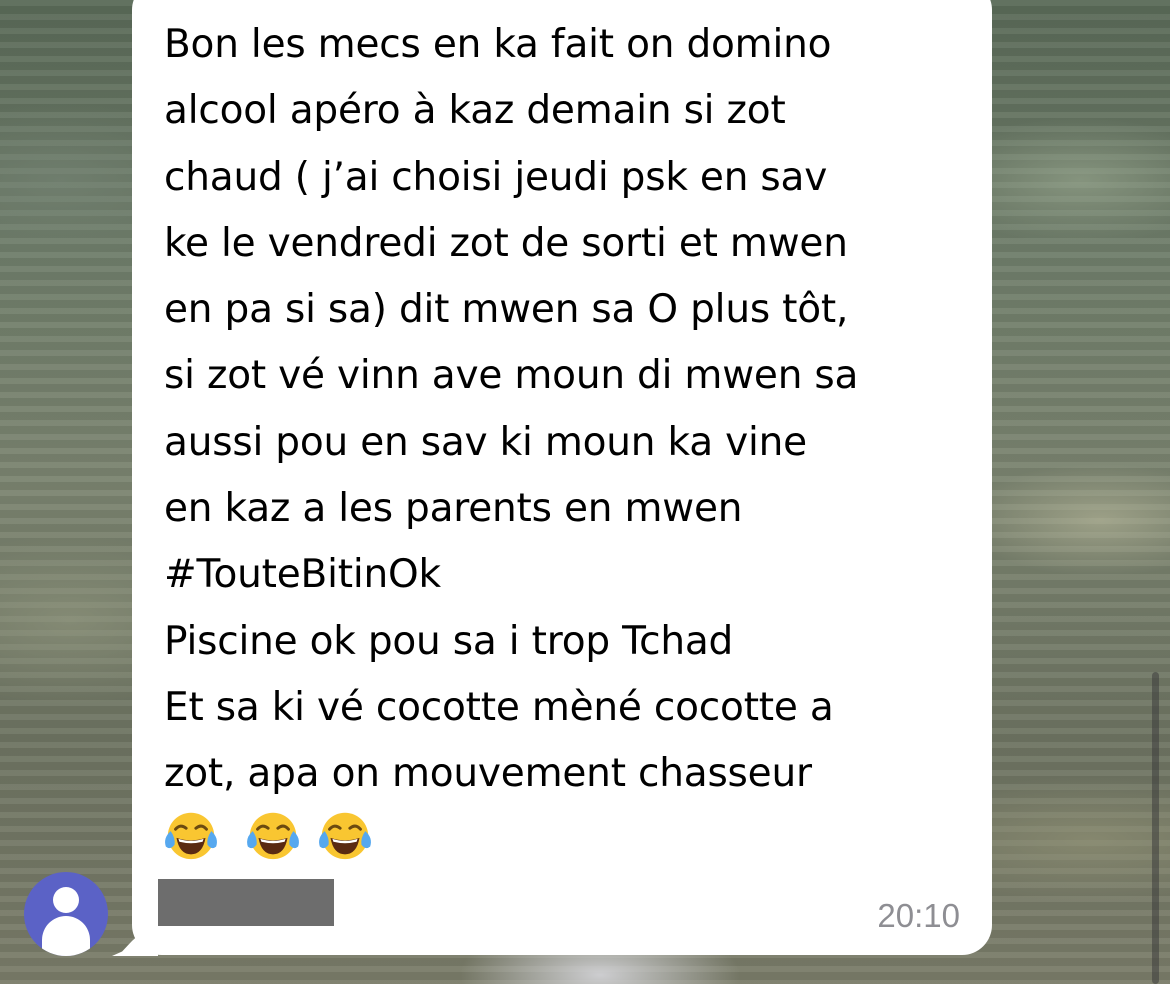  I want to click on emoji-row, so click(282, 836).